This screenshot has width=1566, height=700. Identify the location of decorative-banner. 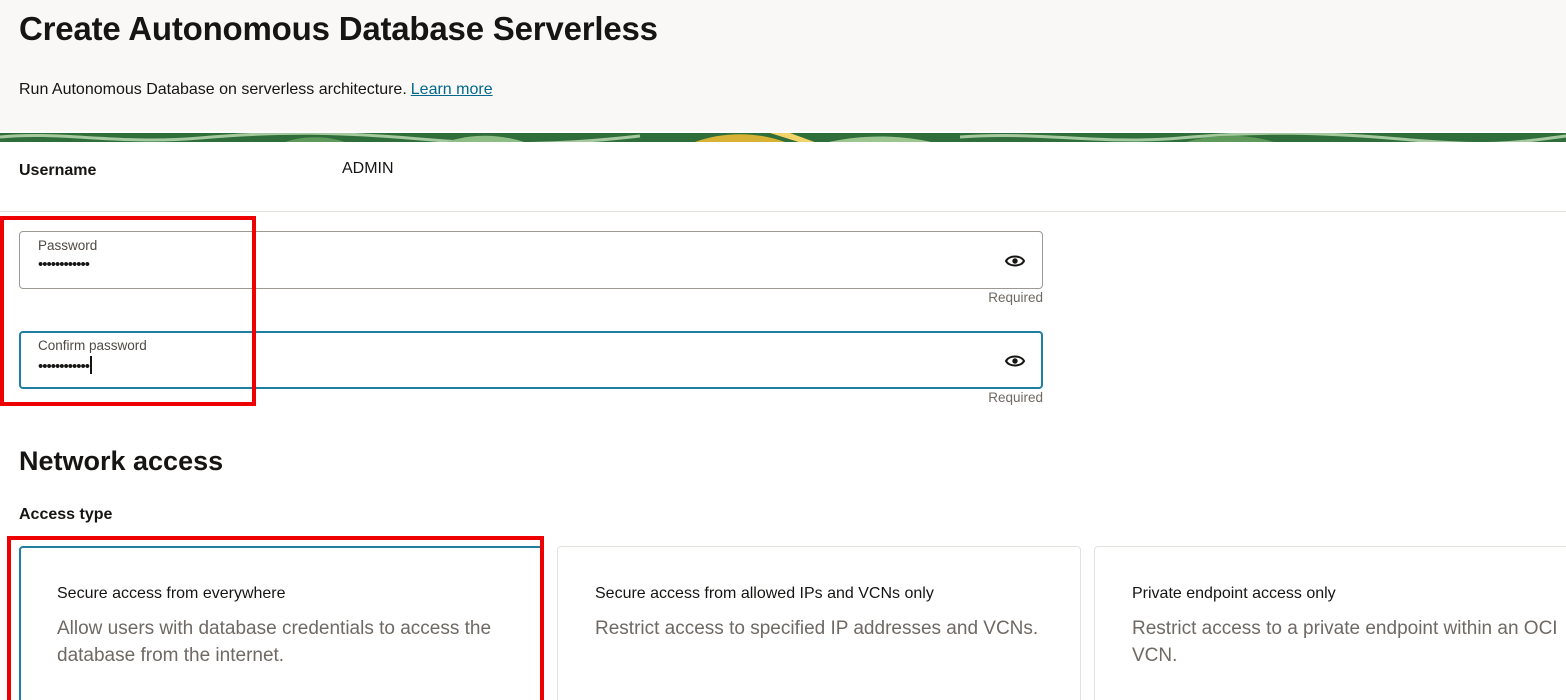
(783, 136).